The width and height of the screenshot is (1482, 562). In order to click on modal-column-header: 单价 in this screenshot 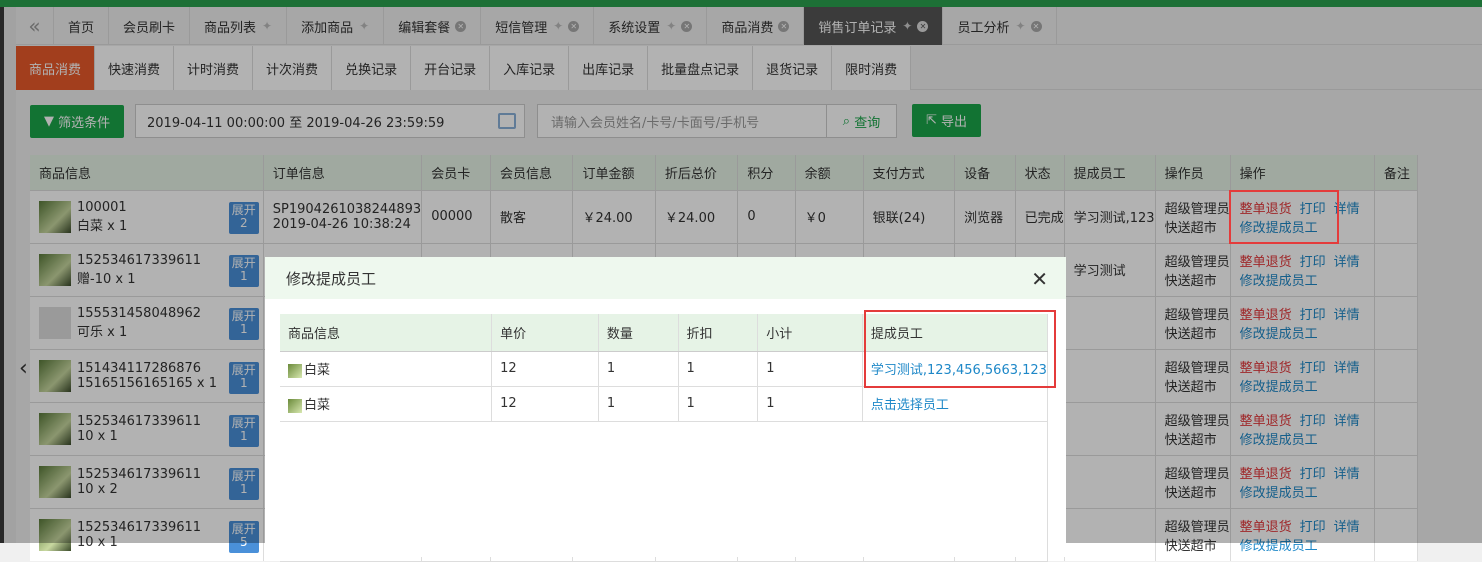, I will do `click(545, 333)`.